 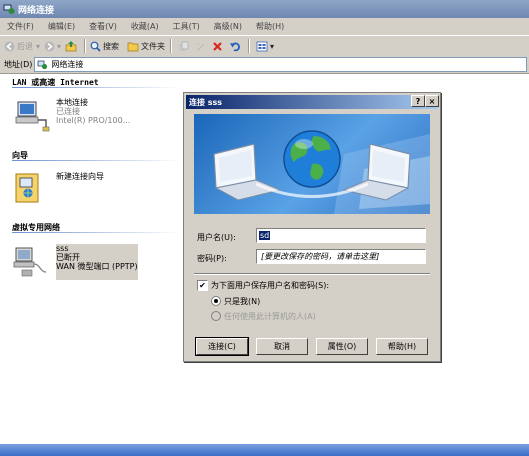 What do you see at coordinates (270, 316) in the screenshot?
I see `anyone-label: 任何使用此计算机的人(A)` at bounding box center [270, 316].